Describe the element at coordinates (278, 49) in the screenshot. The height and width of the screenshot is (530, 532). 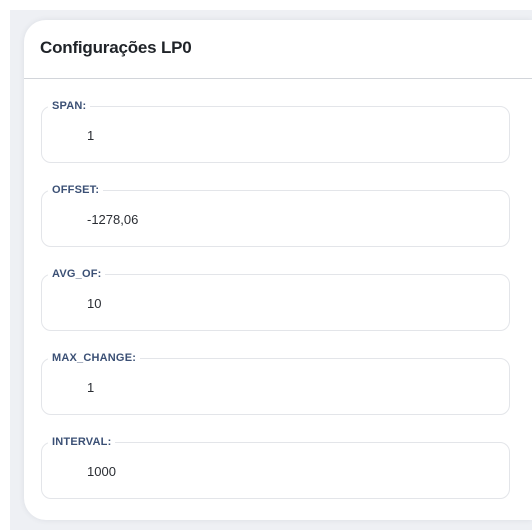
I see `card-header: Configurações LP0` at that location.